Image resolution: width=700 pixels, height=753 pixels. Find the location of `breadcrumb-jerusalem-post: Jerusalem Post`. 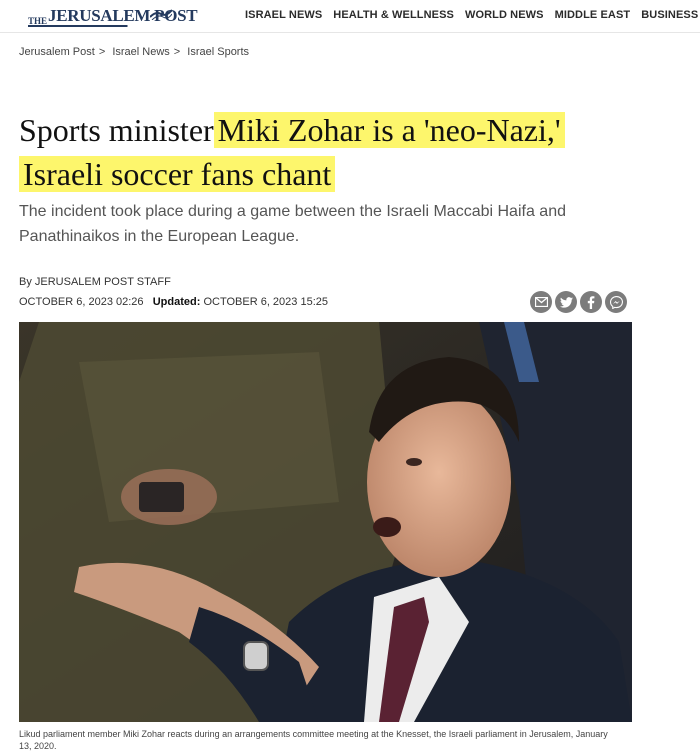

breadcrumb-jerusalem-post: Jerusalem Post is located at coordinates (57, 52).